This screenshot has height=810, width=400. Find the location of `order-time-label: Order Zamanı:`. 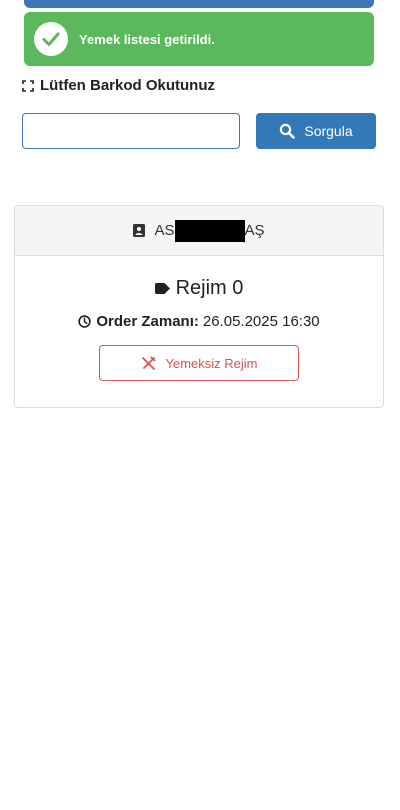

order-time-label: Order Zamanı: is located at coordinates (147, 321).